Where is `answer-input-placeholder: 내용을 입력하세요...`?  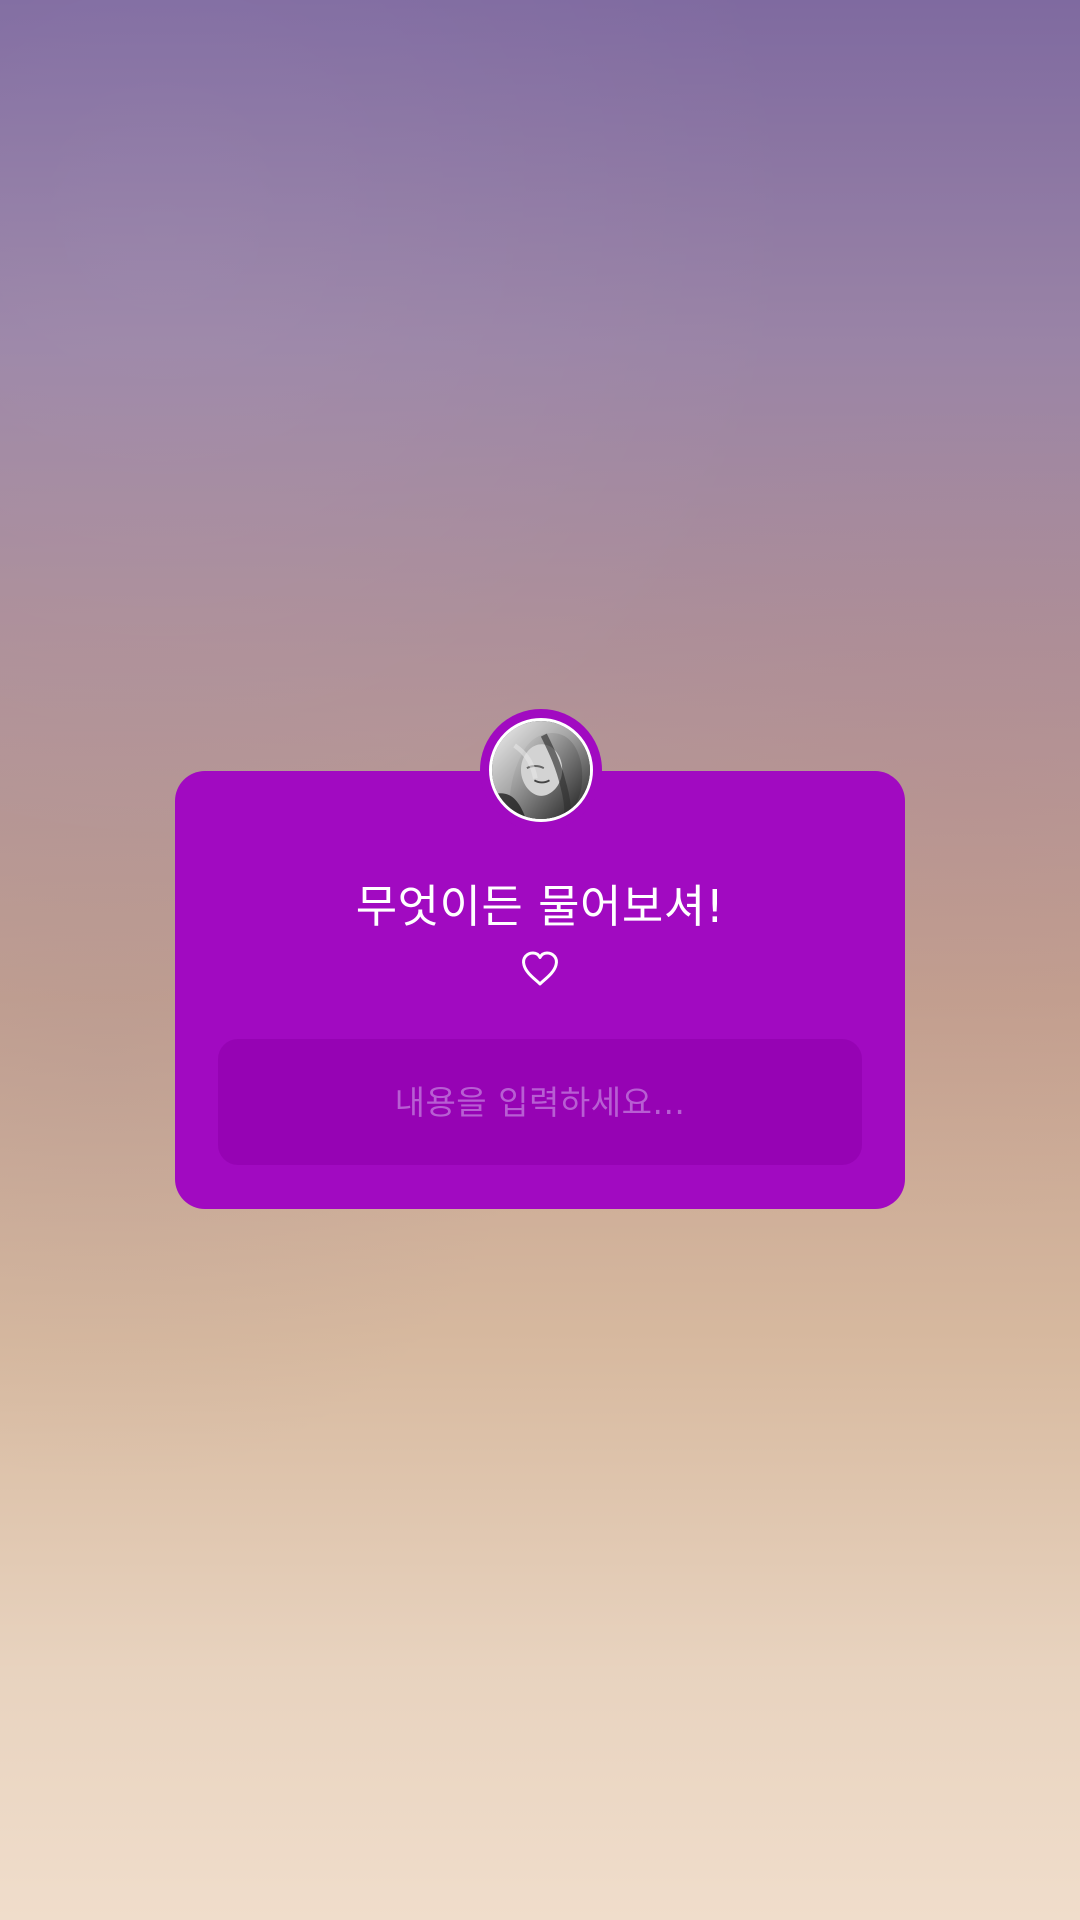 answer-input-placeholder: 내용을 입력하세요... is located at coordinates (540, 1102).